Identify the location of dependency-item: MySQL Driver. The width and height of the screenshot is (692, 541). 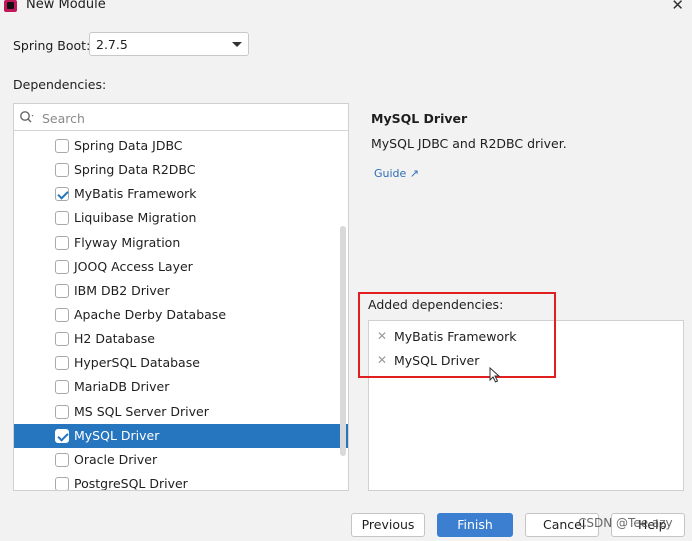
(181, 435).